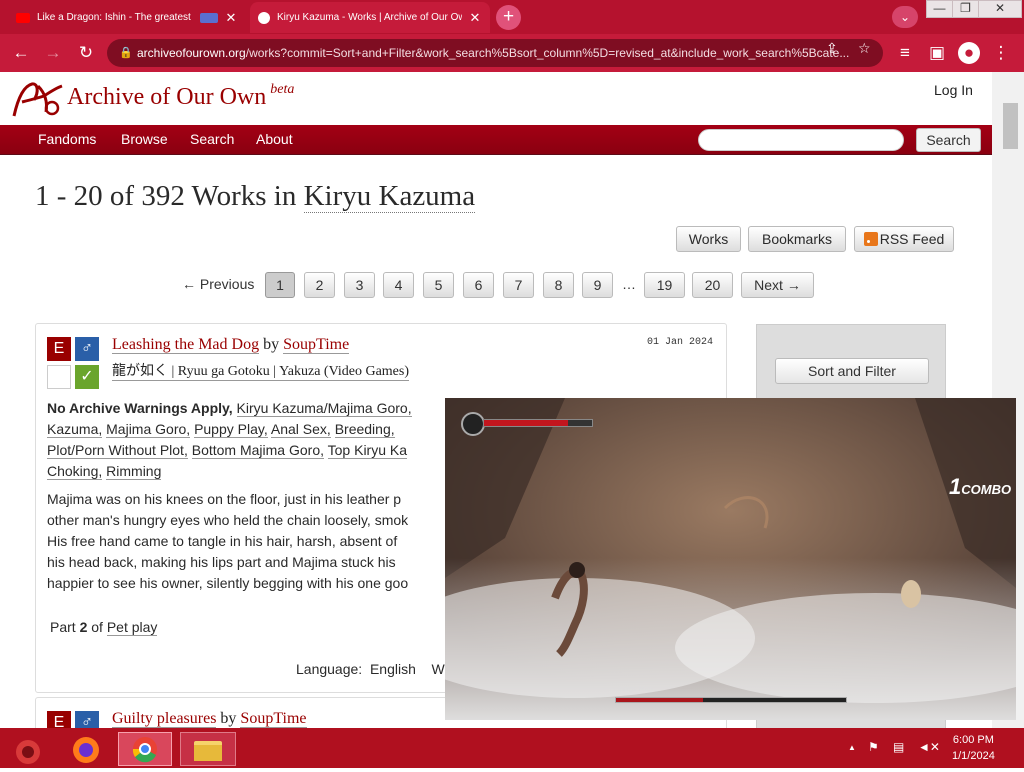 The width and height of the screenshot is (1024, 772). Describe the element at coordinates (117, 450) in the screenshot. I see `freeform-tag: Plot/Porn Without Plot,` at that location.